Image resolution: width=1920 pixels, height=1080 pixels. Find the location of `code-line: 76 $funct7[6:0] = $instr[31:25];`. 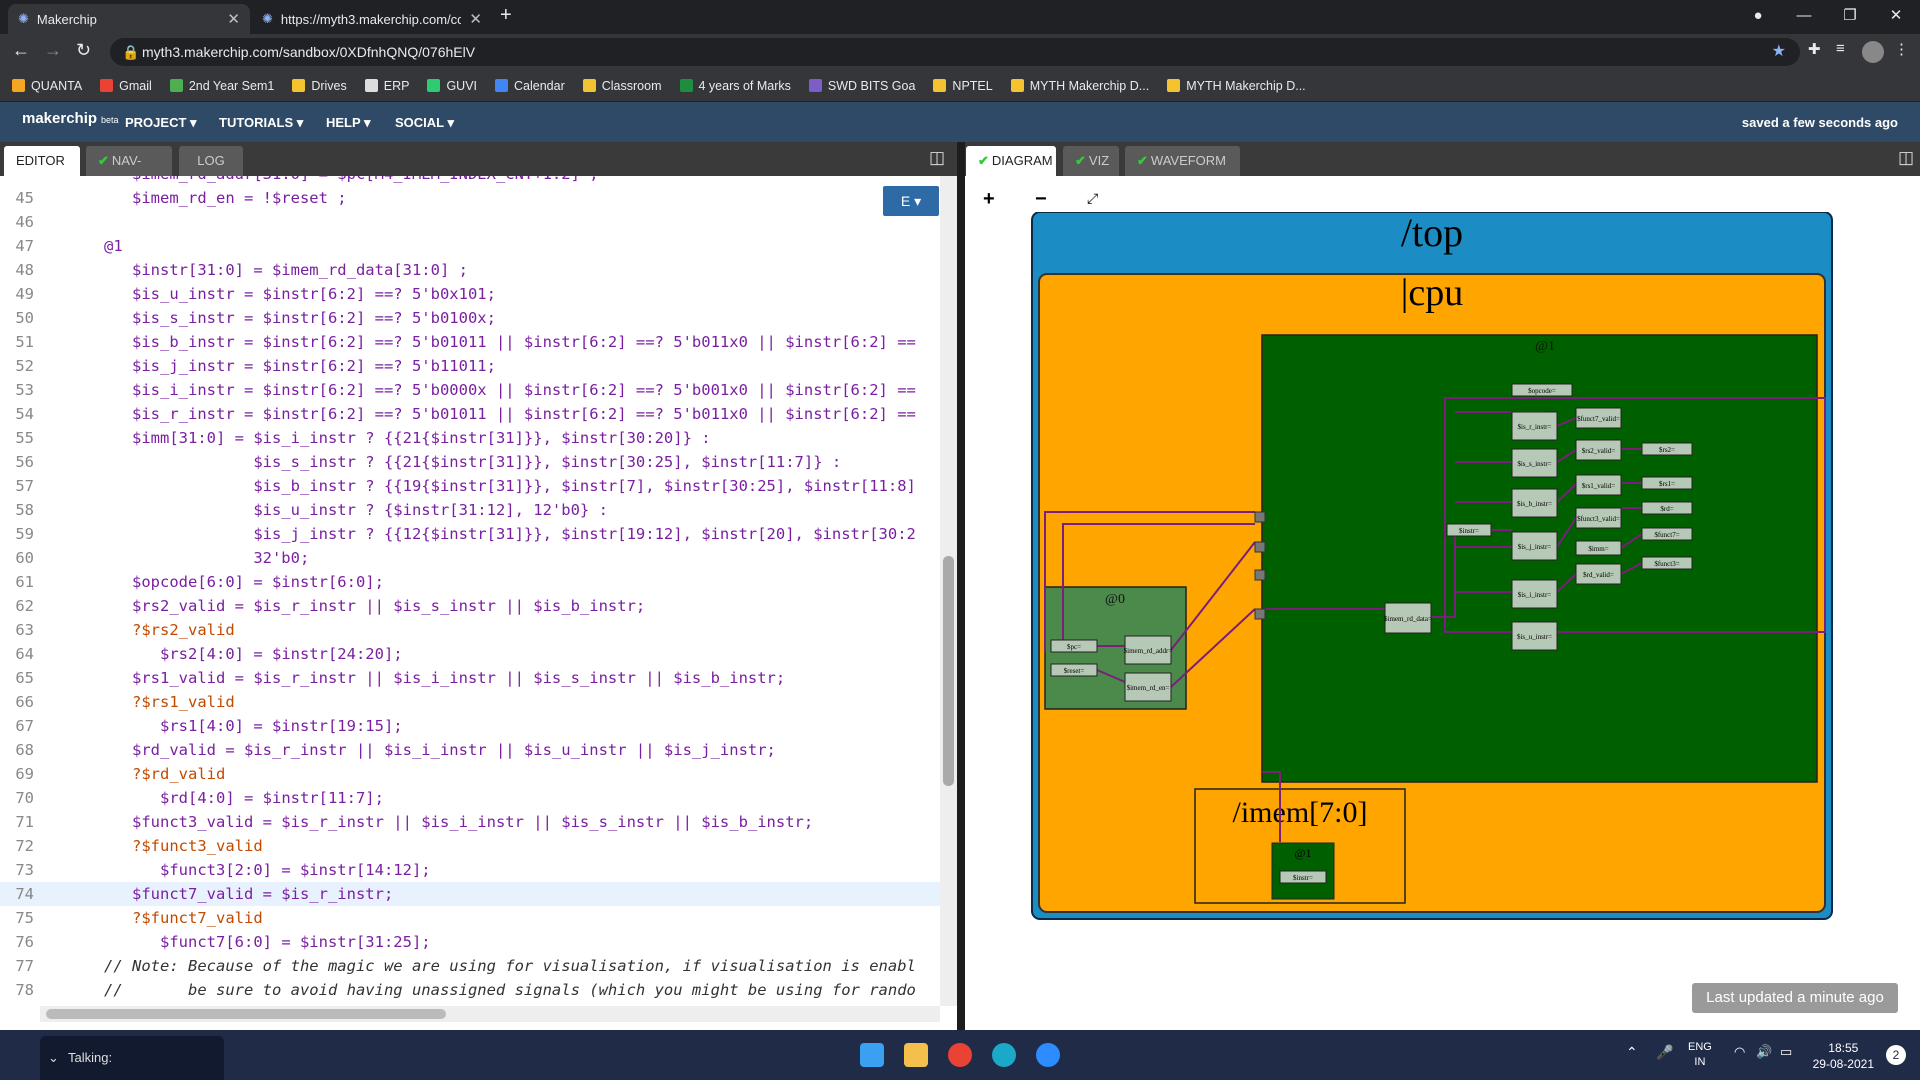

code-line: 76 $funct7[6:0] = $instr[31:25]; is located at coordinates (470, 942).